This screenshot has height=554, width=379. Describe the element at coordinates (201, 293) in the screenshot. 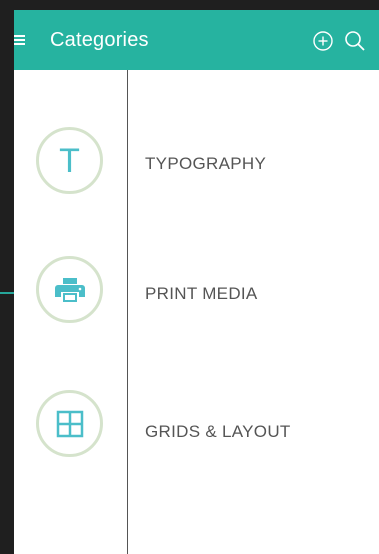

I see `category-label: PRINT MEDIA` at that location.